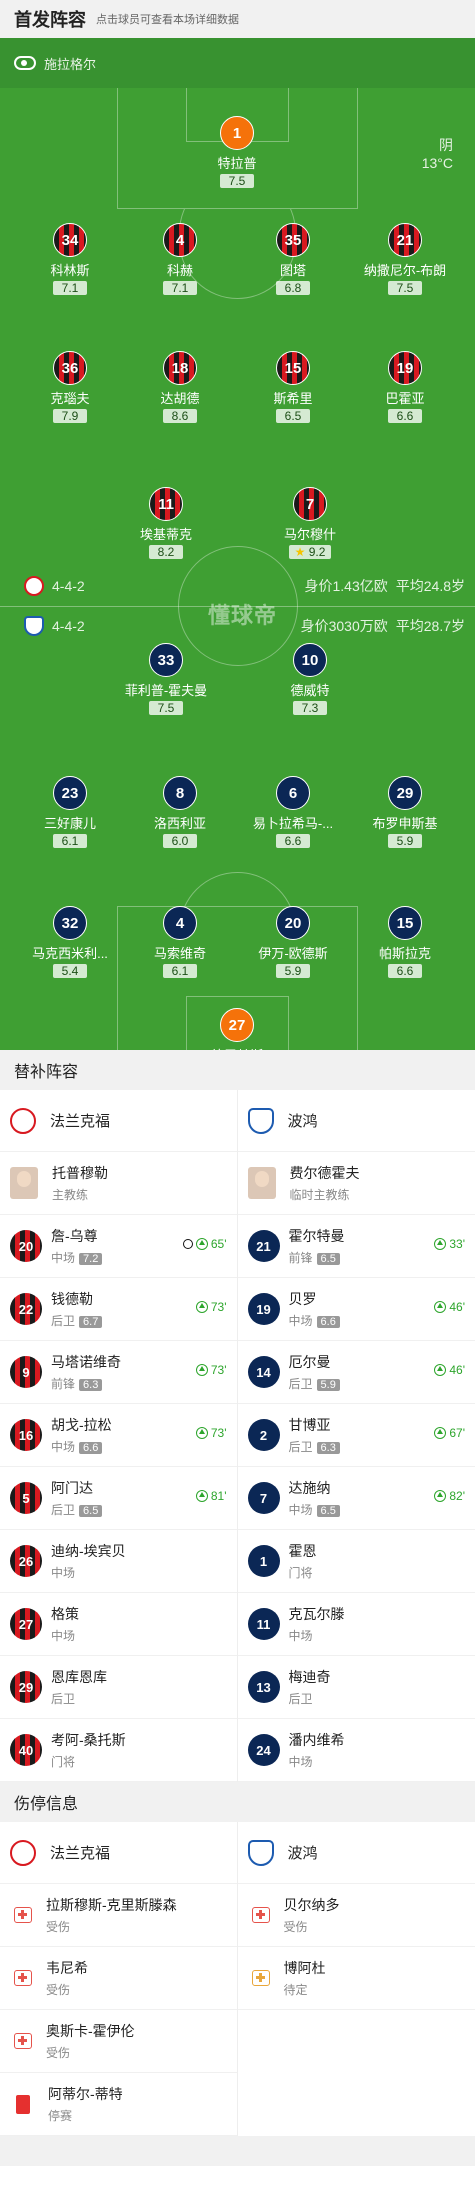  Describe the element at coordinates (405, 388) in the screenshot. I see `player-card: 19 巴霍亚 6.6` at that location.